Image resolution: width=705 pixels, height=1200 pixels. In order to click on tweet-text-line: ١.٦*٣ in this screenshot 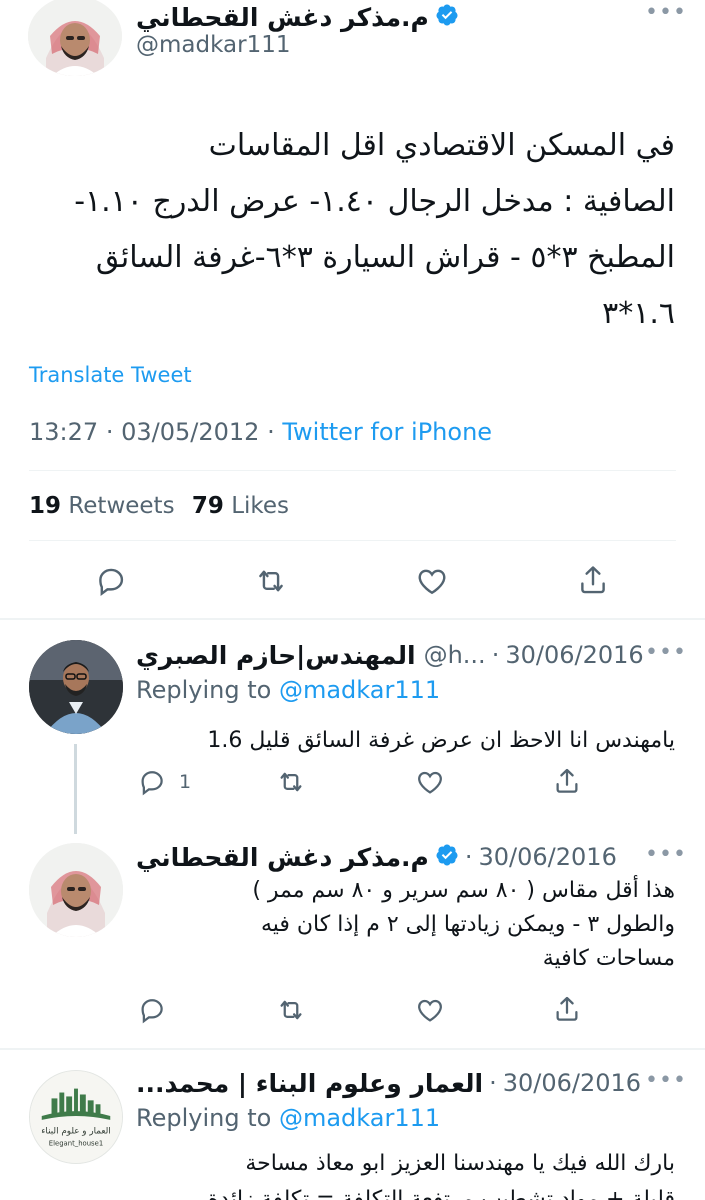, I will do `click(638, 313)`.